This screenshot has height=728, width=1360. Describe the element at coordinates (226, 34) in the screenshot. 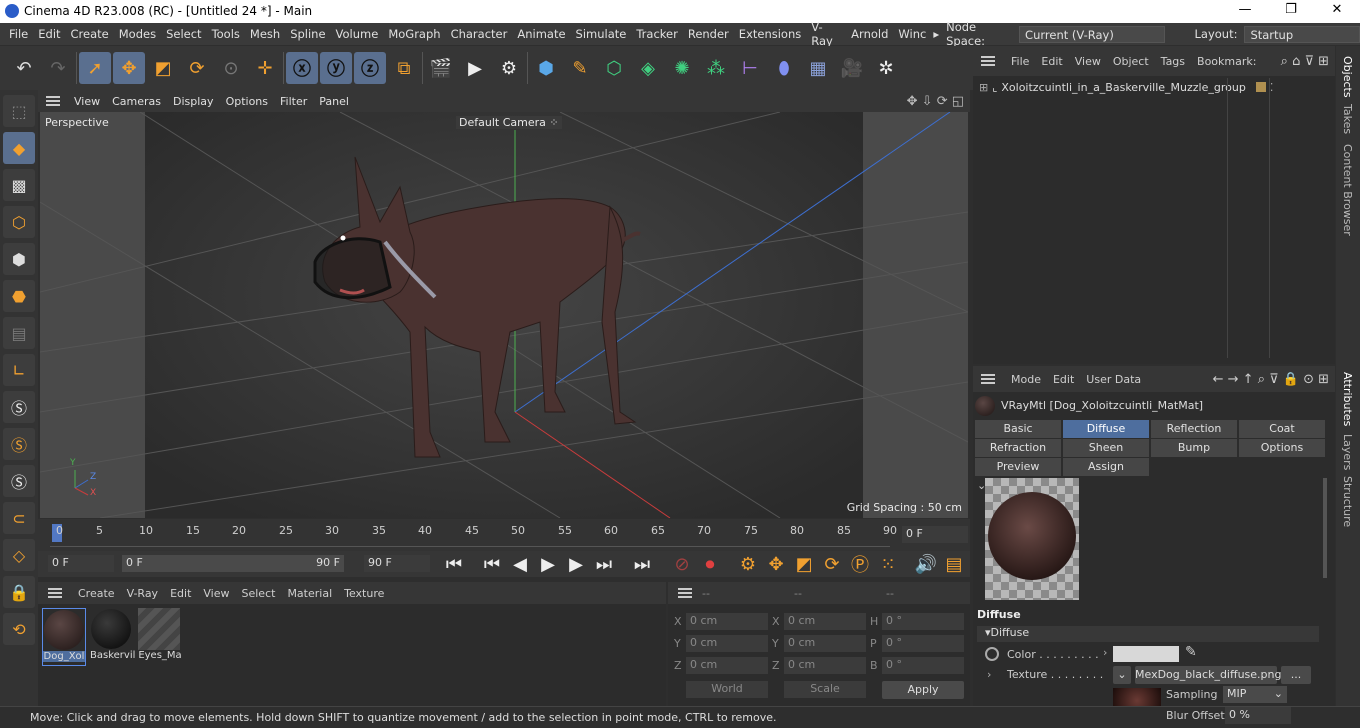

I see `menu-tools: Tools` at that location.